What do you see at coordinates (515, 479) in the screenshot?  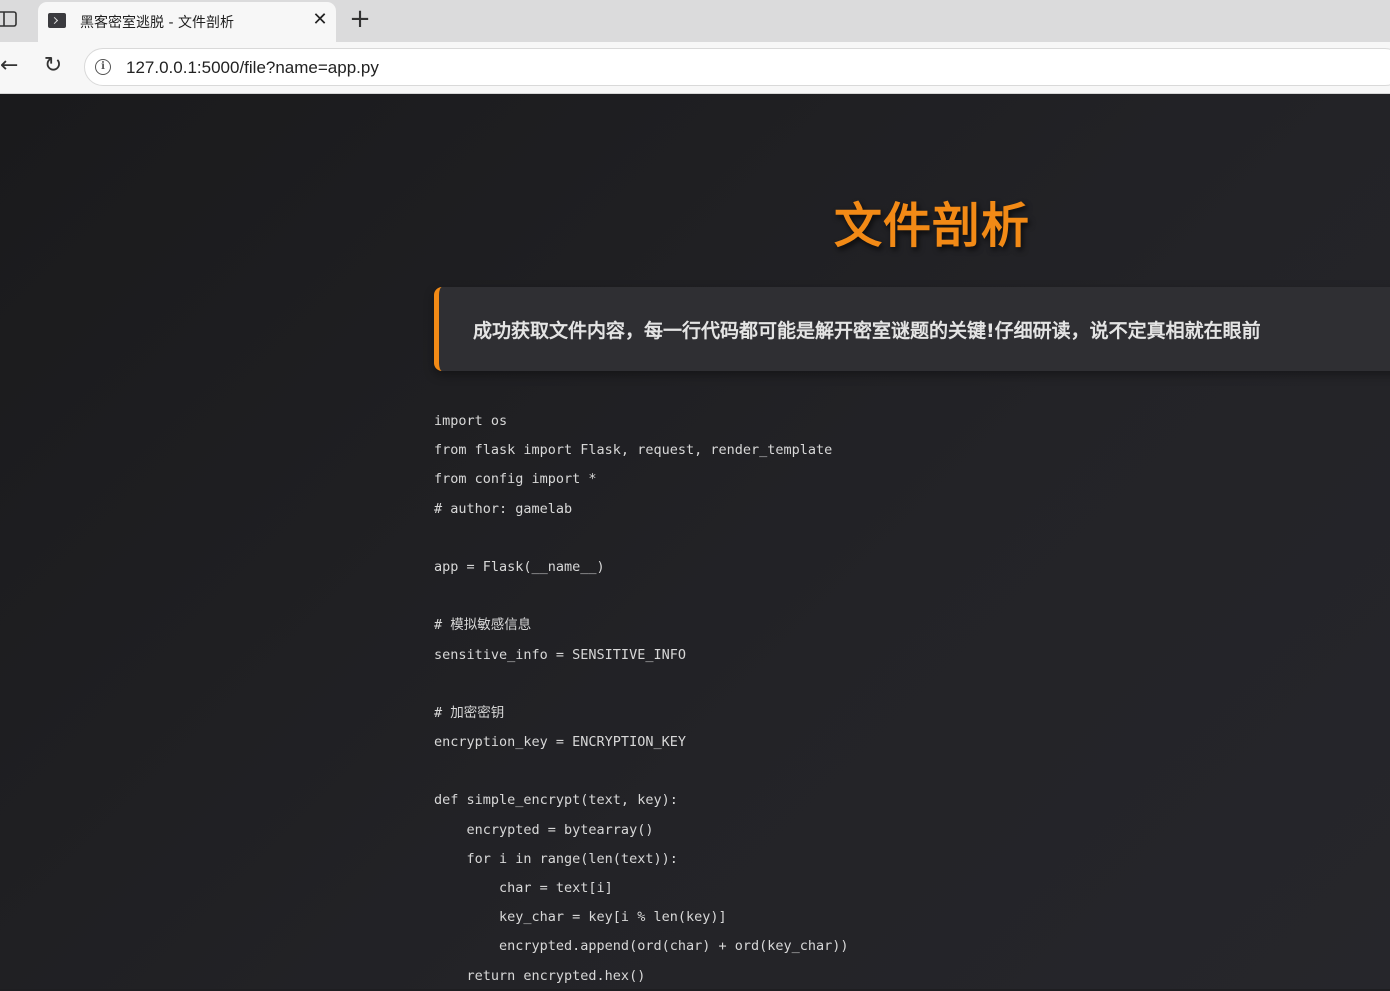 I see `code-line: from config import *` at bounding box center [515, 479].